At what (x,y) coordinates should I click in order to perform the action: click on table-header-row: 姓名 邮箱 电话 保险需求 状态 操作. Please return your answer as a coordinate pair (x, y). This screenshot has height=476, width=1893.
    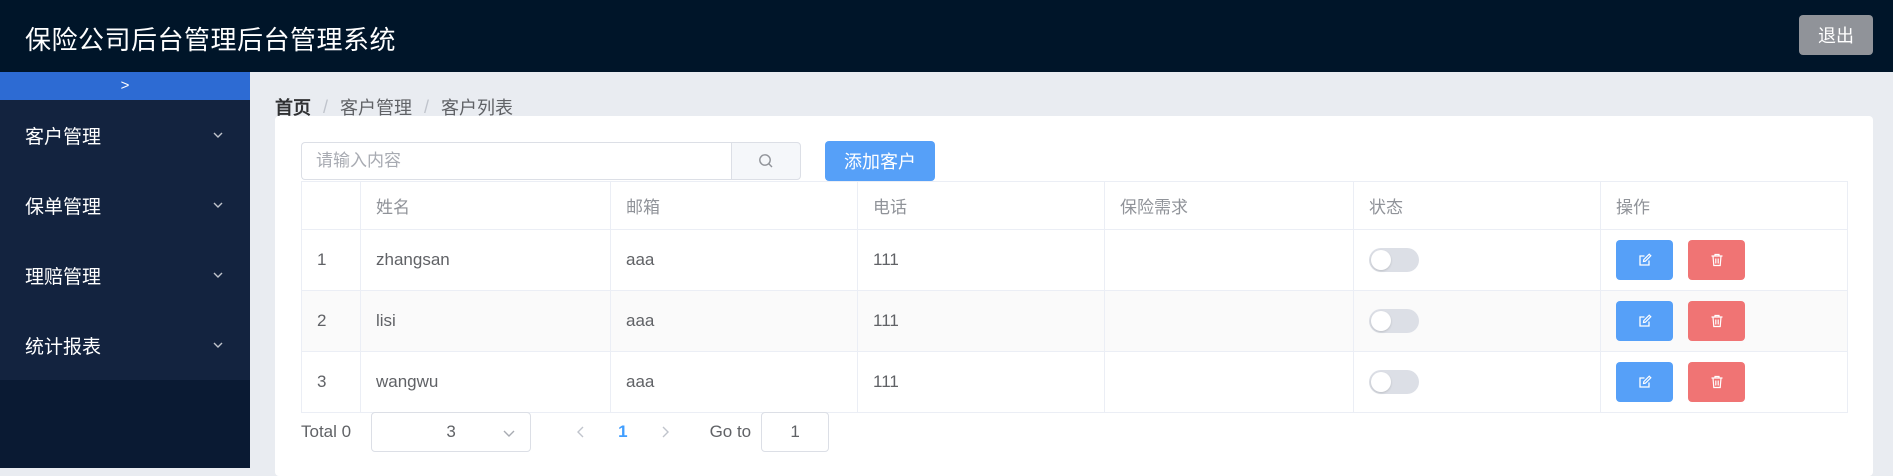
    Looking at the image, I should click on (1075, 206).